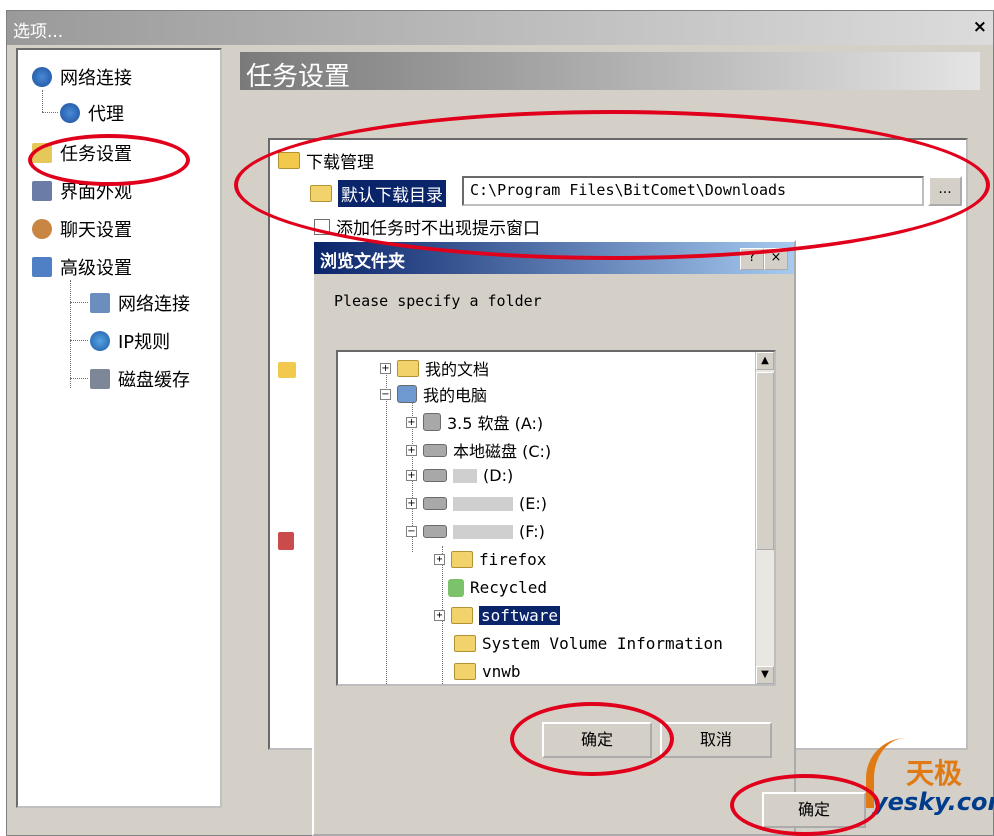 The image size is (994, 836). What do you see at coordinates (144, 342) in the screenshot?
I see `sidebar-item-label: IP规则` at bounding box center [144, 342].